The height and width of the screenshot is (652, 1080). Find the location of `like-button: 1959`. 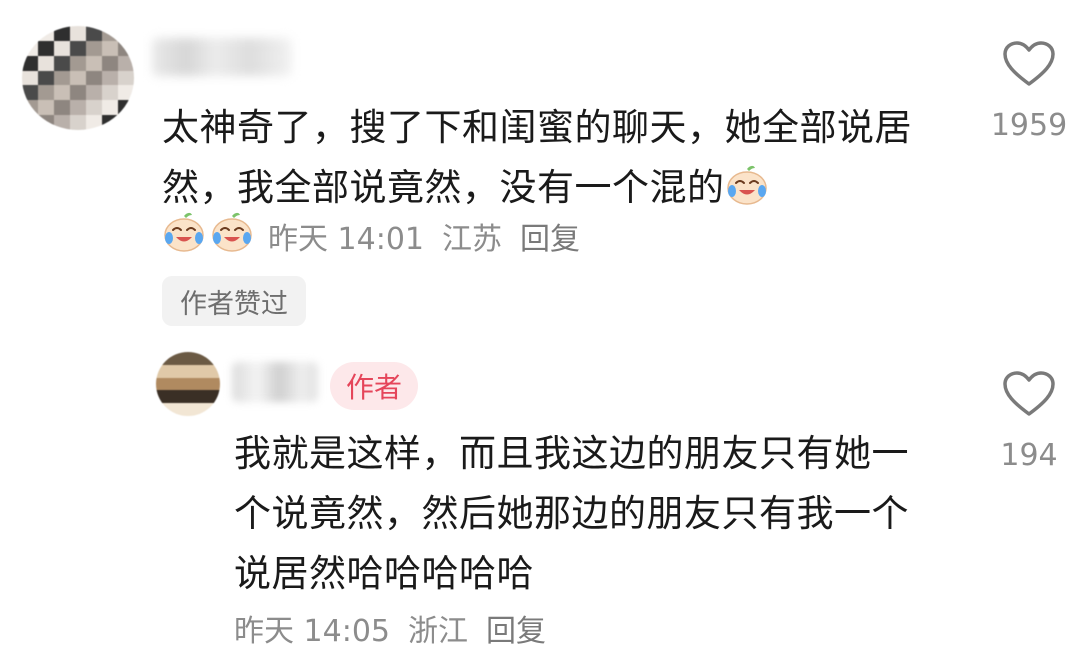

like-button: 1959 is located at coordinates (1029, 91).